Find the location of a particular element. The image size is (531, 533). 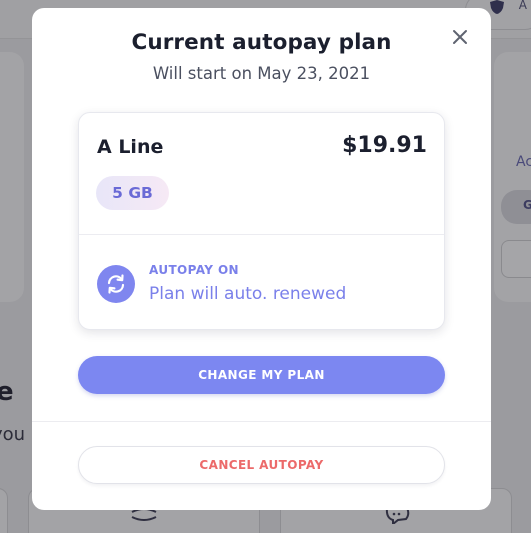

layers-icon is located at coordinates (144, 514).